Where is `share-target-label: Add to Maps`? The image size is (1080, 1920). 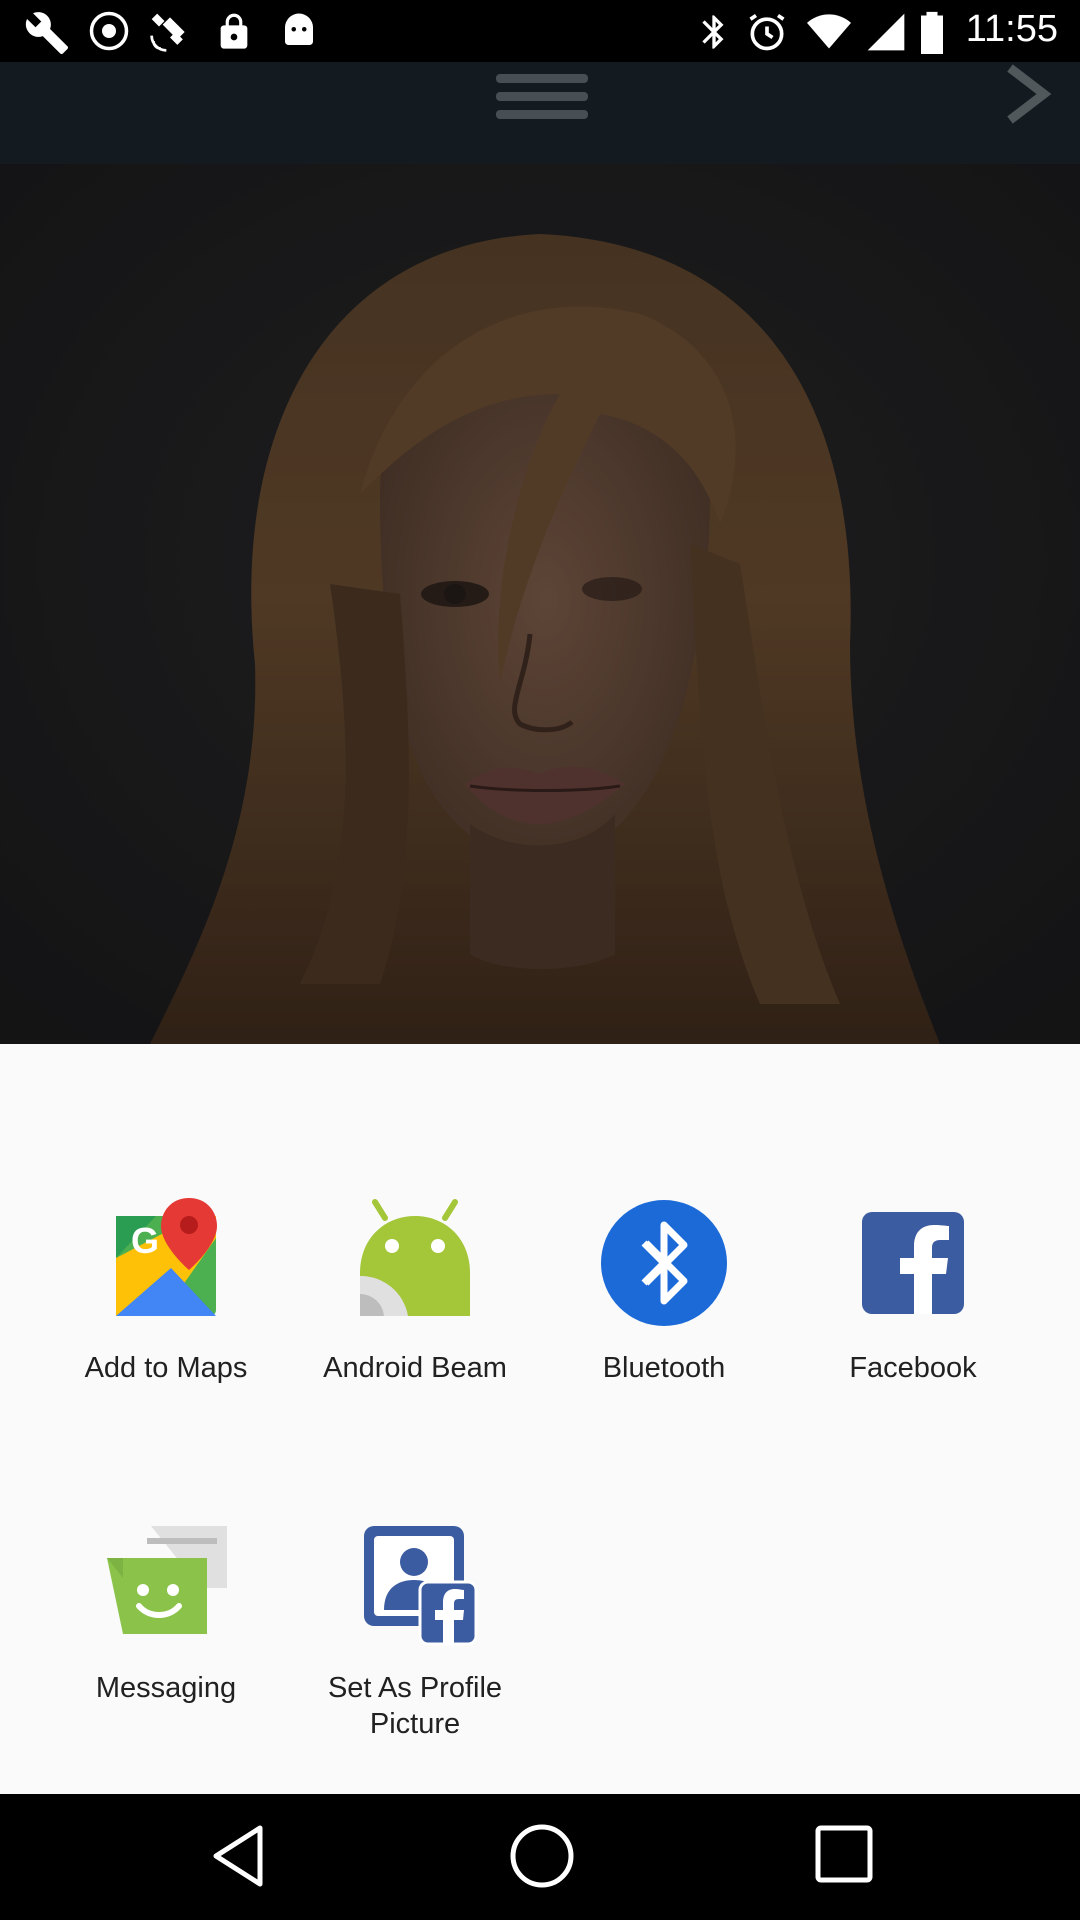 share-target-label: Add to Maps is located at coordinates (166, 1368).